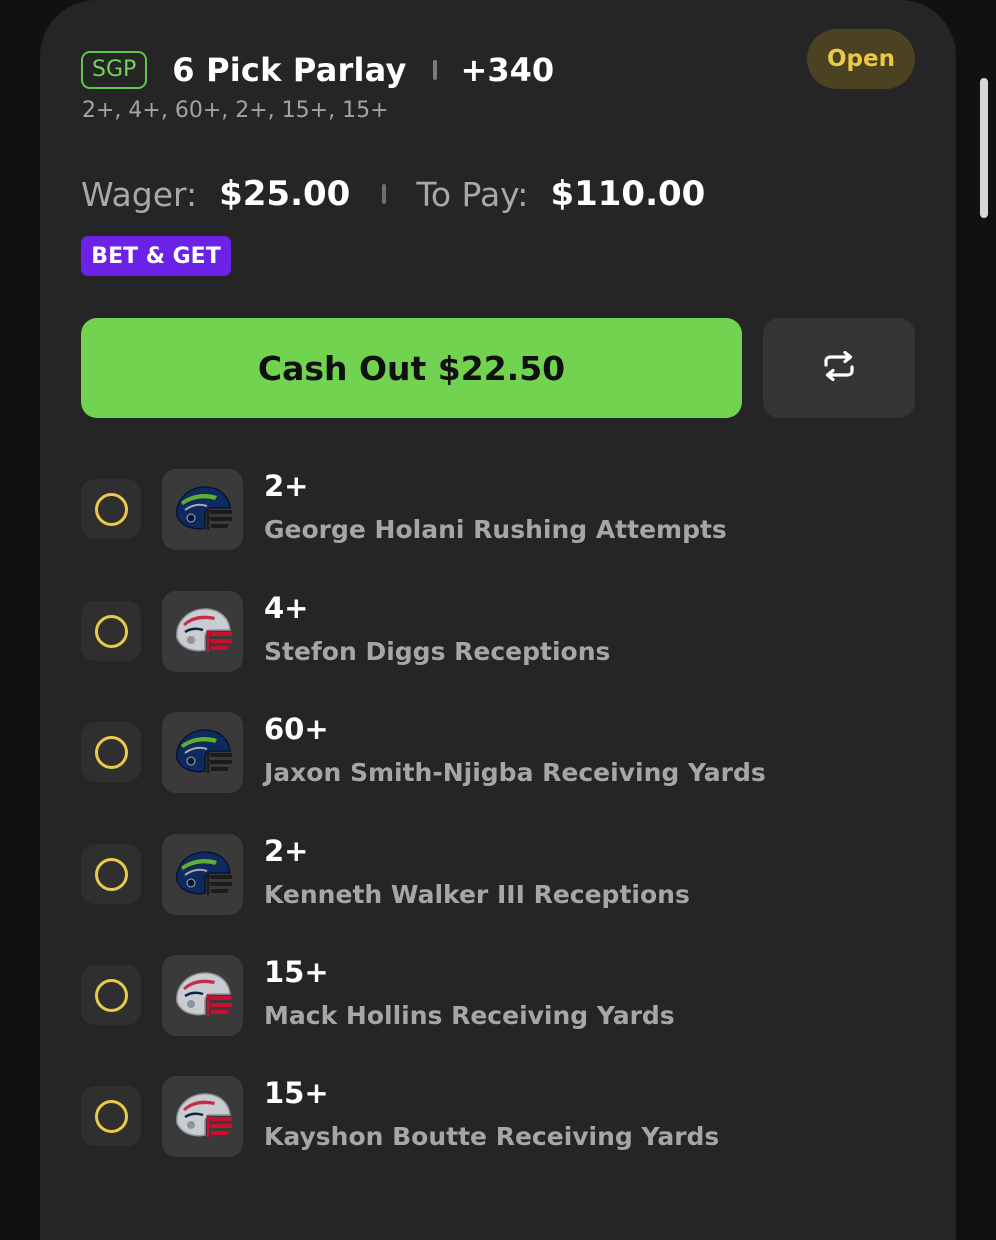  Describe the element at coordinates (507, 70) in the screenshot. I see `parlay-odds: +340` at that location.